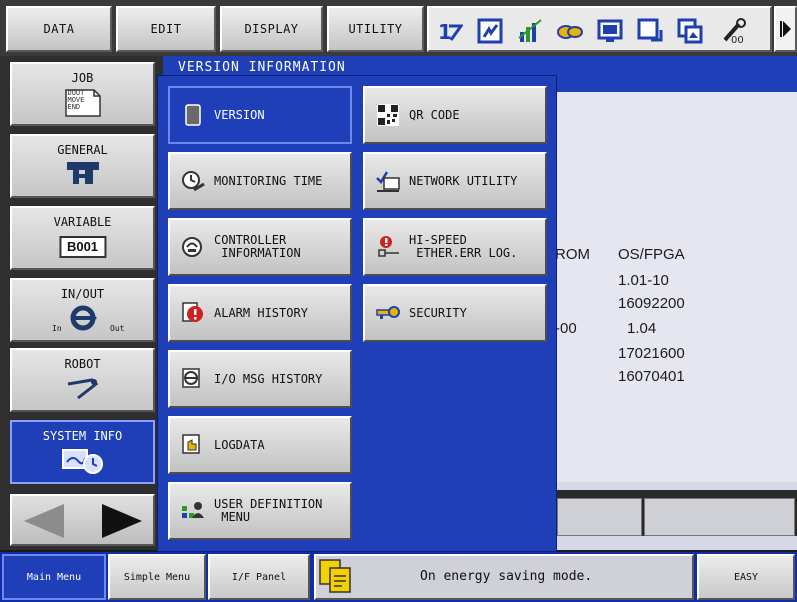 This screenshot has height=602, width=797. I want to click on display-icon, so click(610, 31).